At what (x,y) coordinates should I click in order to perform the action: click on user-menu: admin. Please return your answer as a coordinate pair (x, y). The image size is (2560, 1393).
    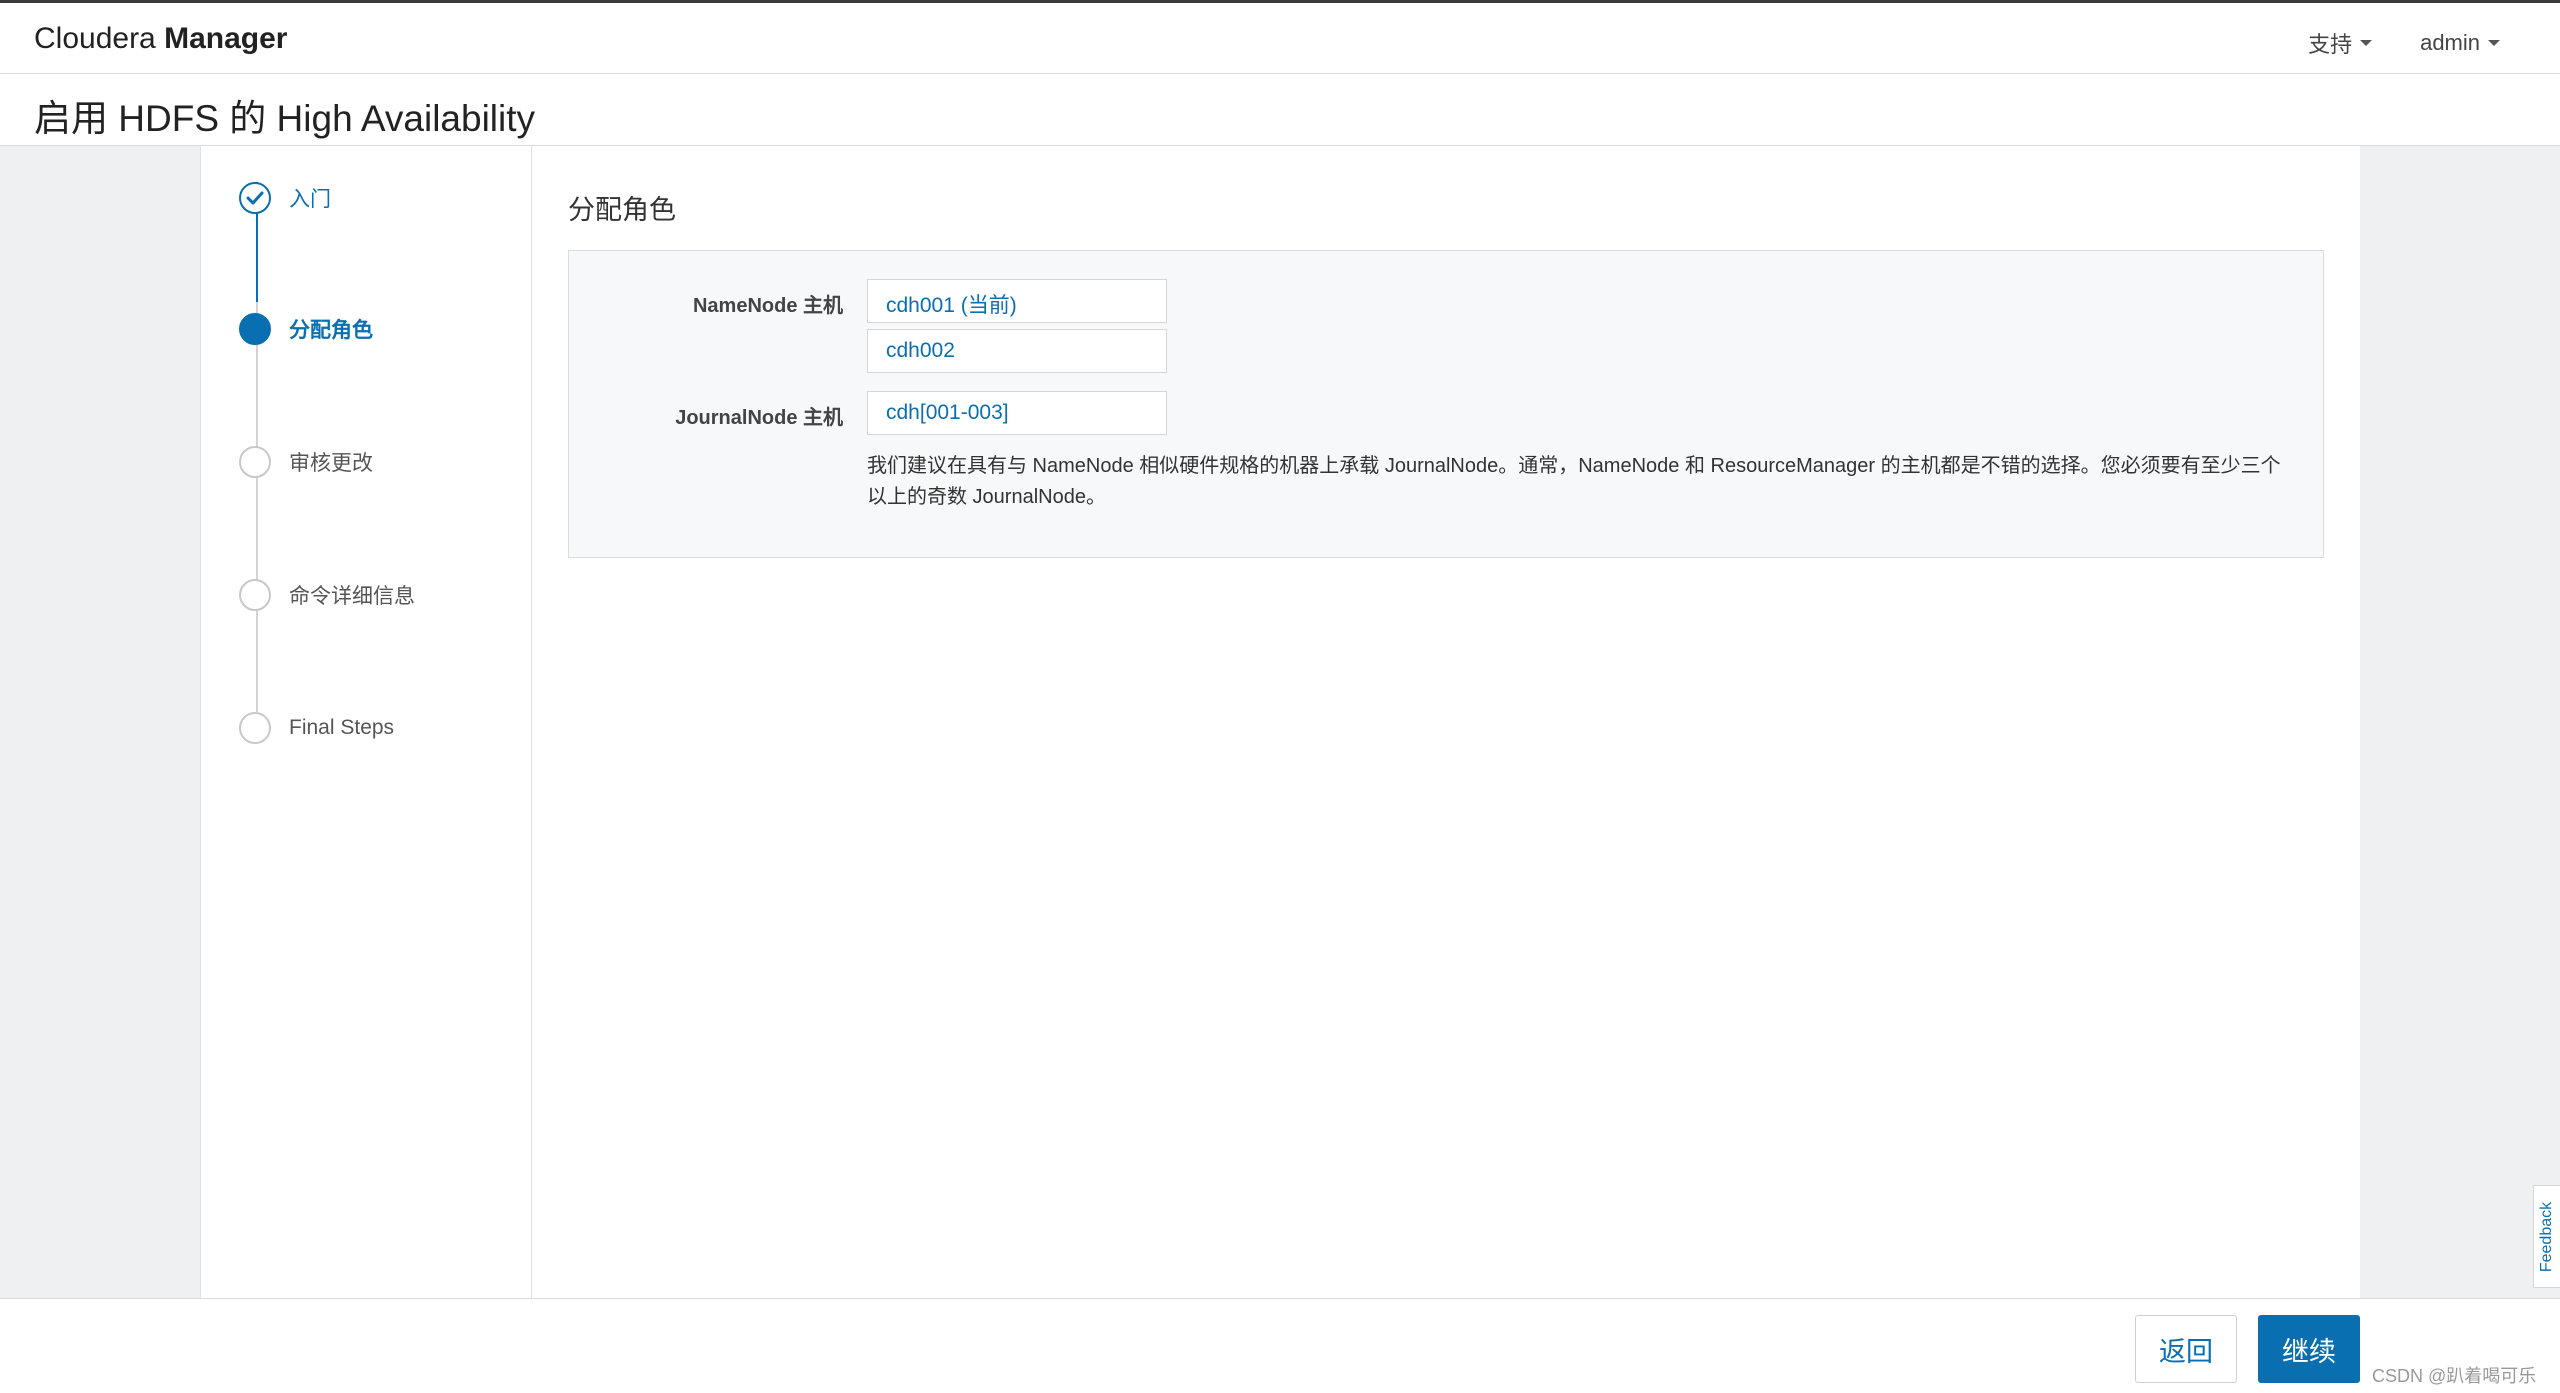
    Looking at the image, I should click on (2460, 43).